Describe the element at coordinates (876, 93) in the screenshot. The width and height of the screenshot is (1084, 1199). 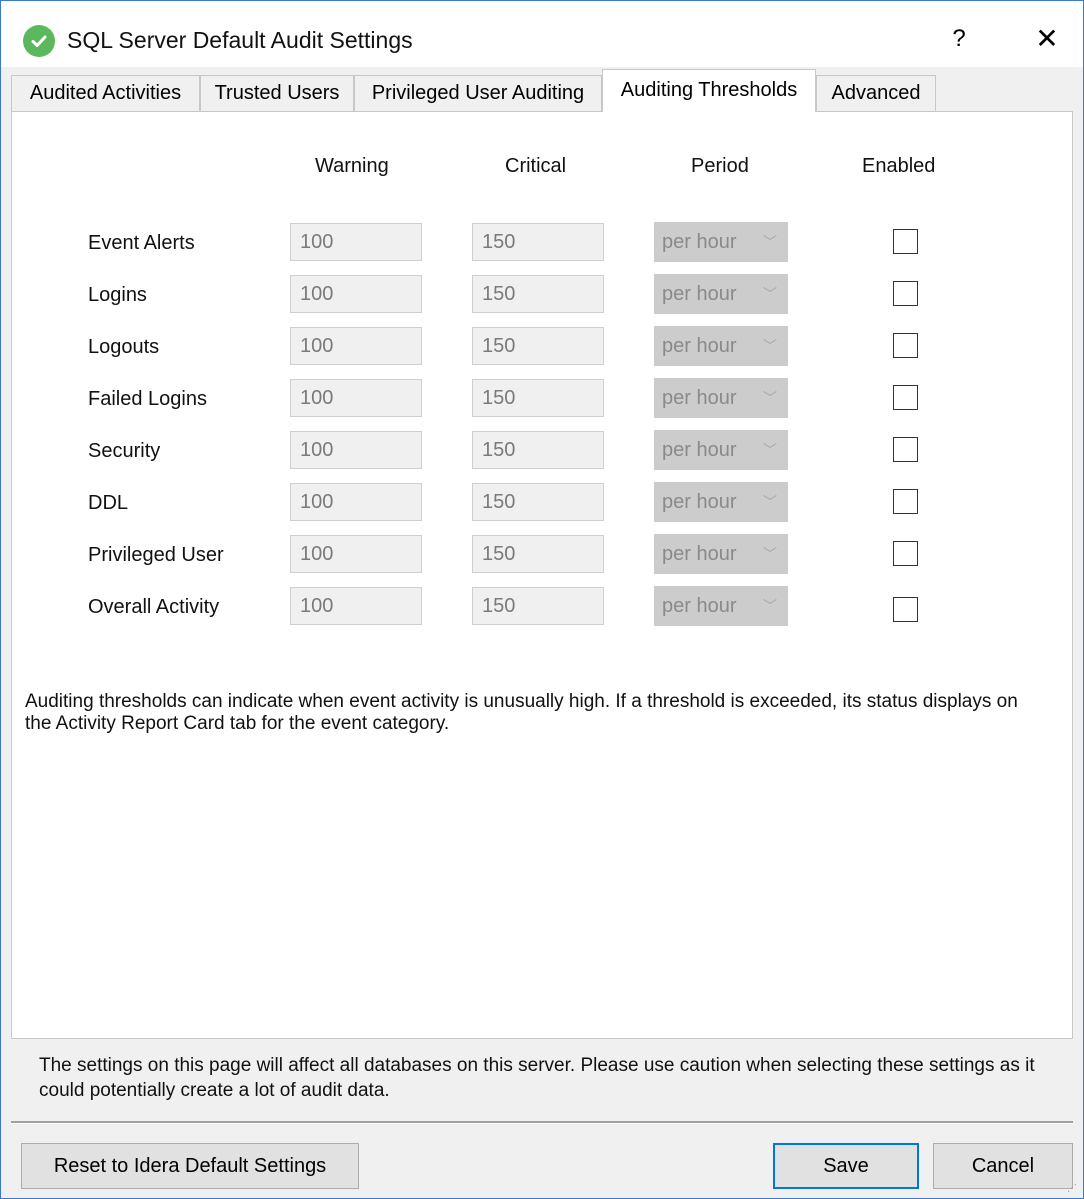
I see `tab-advanced: Advanced` at that location.